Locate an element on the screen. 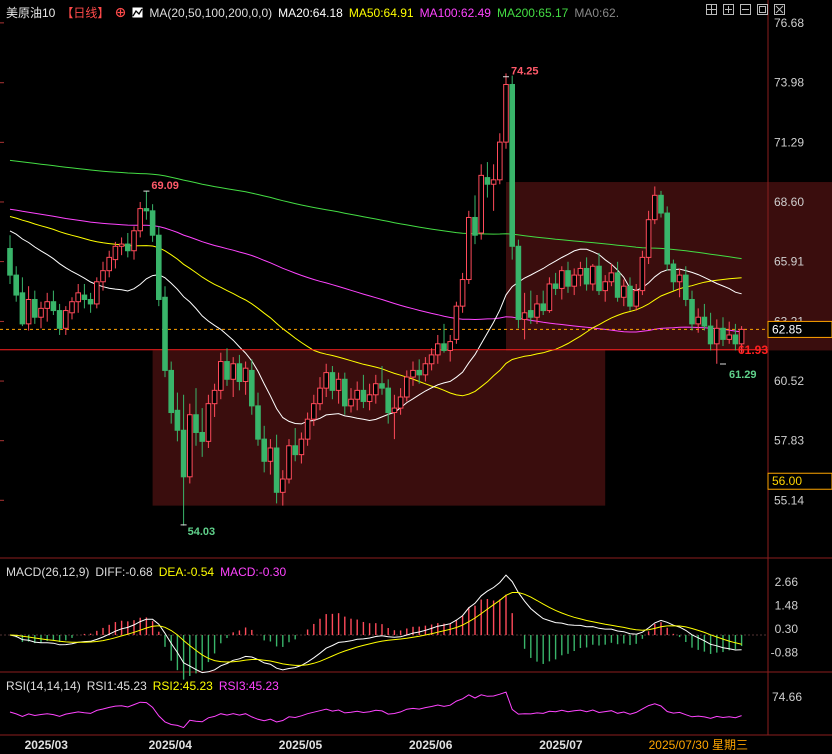 This screenshot has height=754, width=832. y-tick-label: 71.29 is located at coordinates (789, 142).